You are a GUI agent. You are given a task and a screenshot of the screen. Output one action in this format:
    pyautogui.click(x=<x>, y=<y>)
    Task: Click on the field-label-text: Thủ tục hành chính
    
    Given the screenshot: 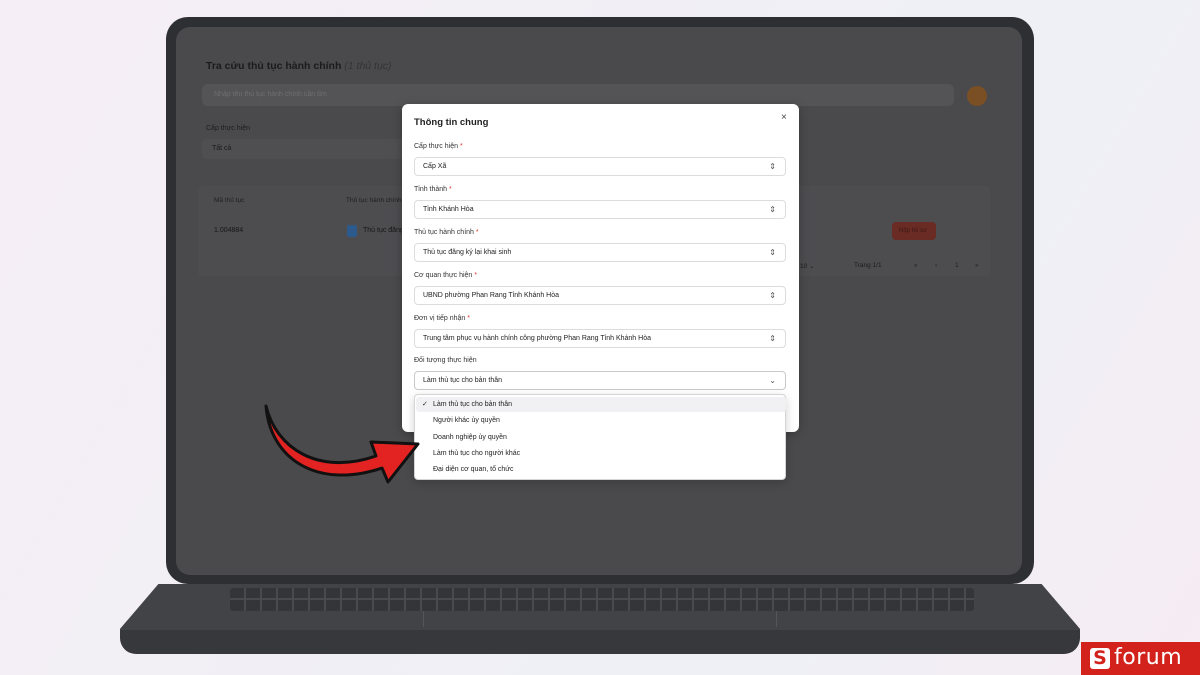 What is the action you would take?
    pyautogui.click(x=444, y=232)
    